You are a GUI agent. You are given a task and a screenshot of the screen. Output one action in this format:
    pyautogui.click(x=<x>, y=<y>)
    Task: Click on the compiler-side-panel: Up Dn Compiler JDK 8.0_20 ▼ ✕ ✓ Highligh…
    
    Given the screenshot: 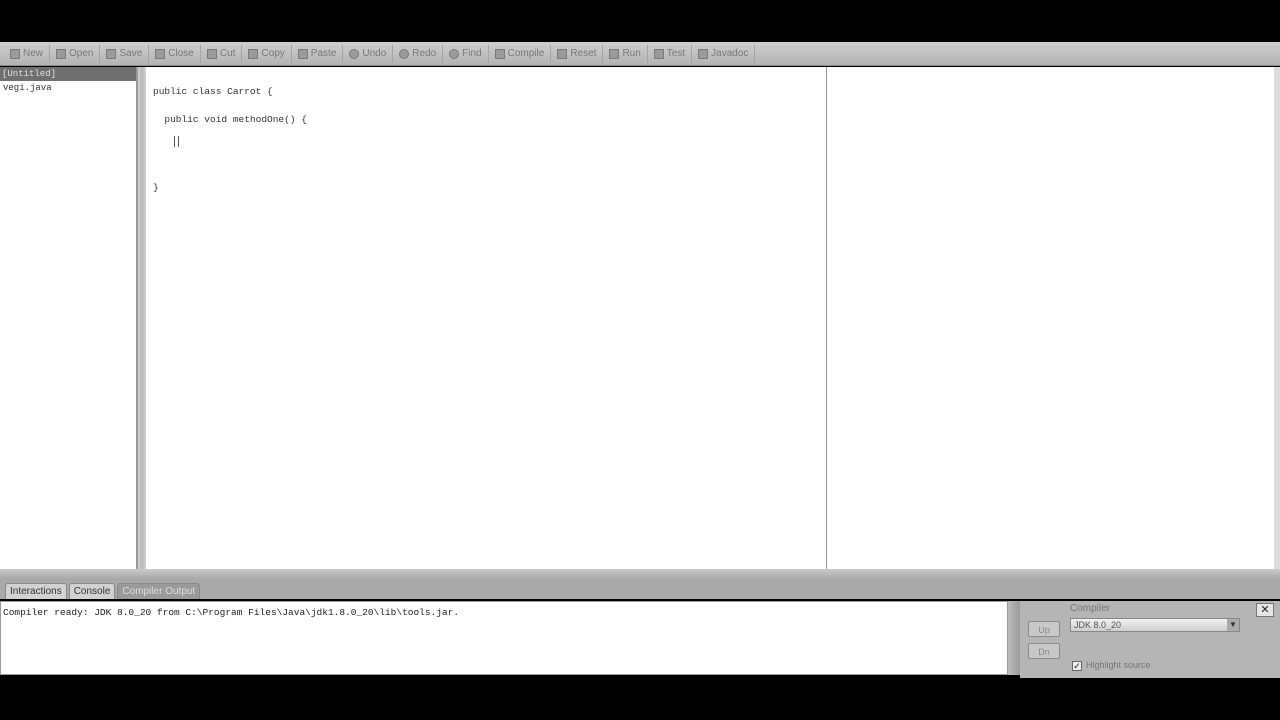 What is the action you would take?
    pyautogui.click(x=1150, y=639)
    